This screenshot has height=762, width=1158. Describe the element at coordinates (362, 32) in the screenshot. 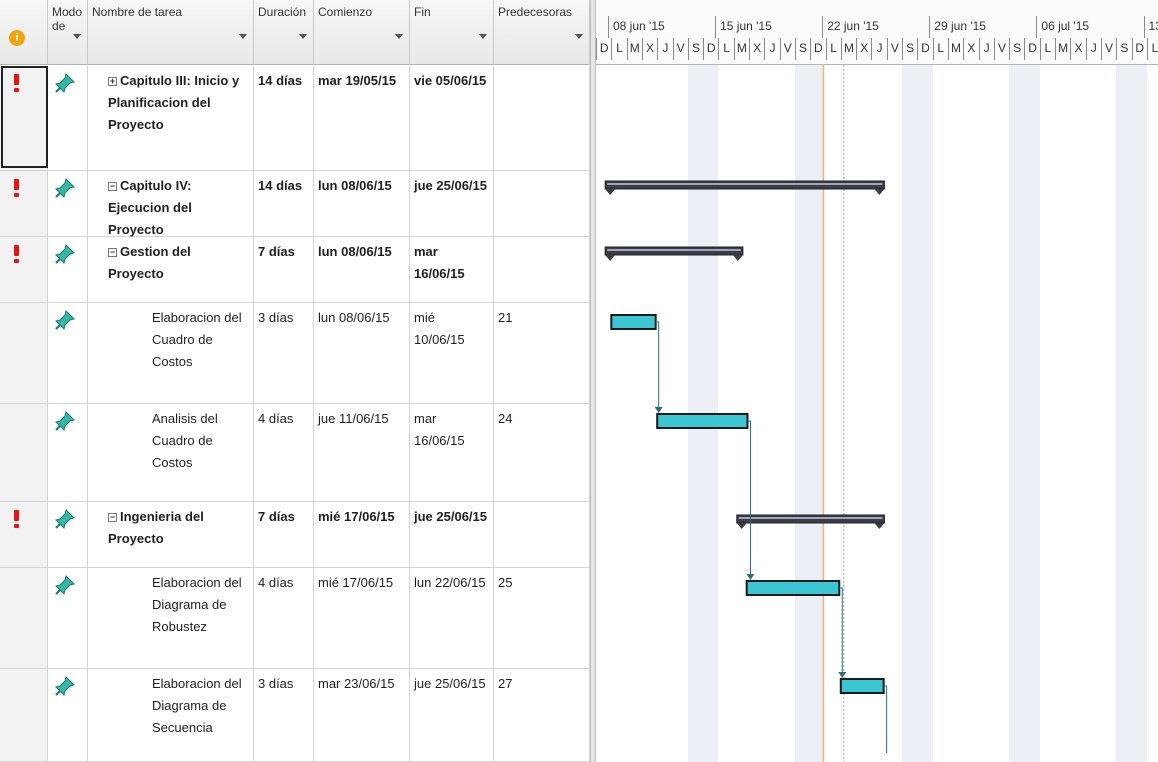

I see `header-start: Comienzo` at that location.